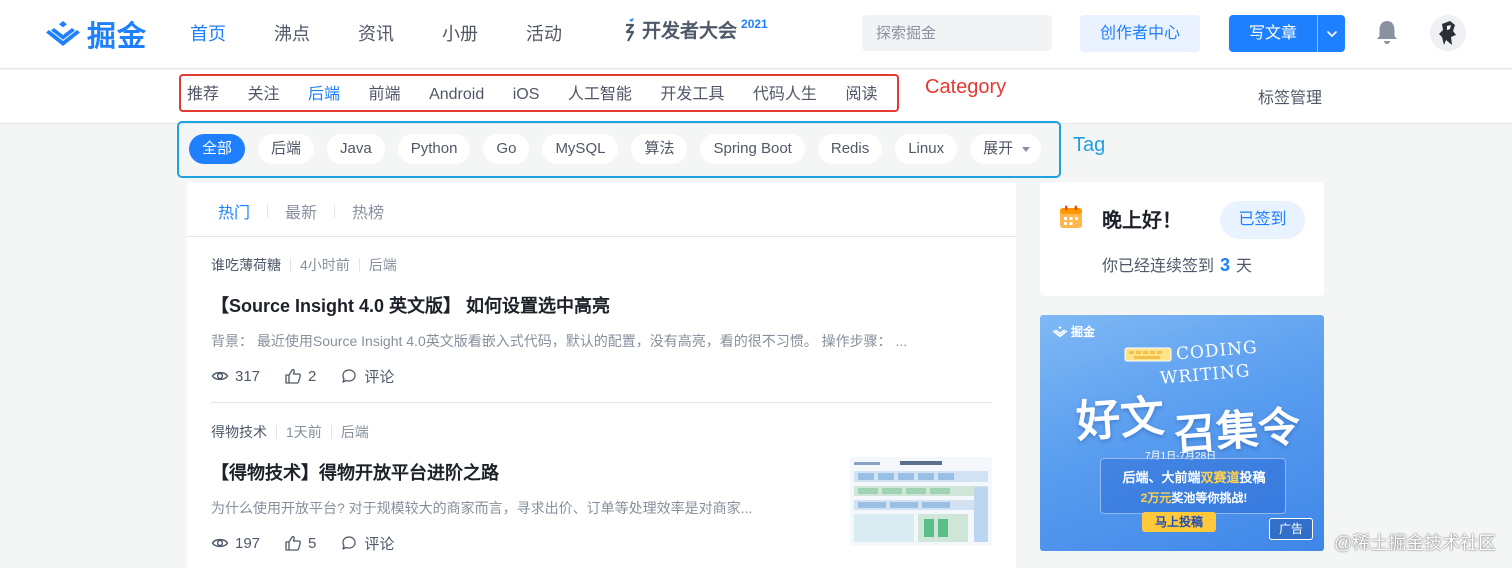 Image resolution: width=1512 pixels, height=568 pixels. What do you see at coordinates (998, 148) in the screenshot?
I see `tag-expand-label: 展开` at bounding box center [998, 148].